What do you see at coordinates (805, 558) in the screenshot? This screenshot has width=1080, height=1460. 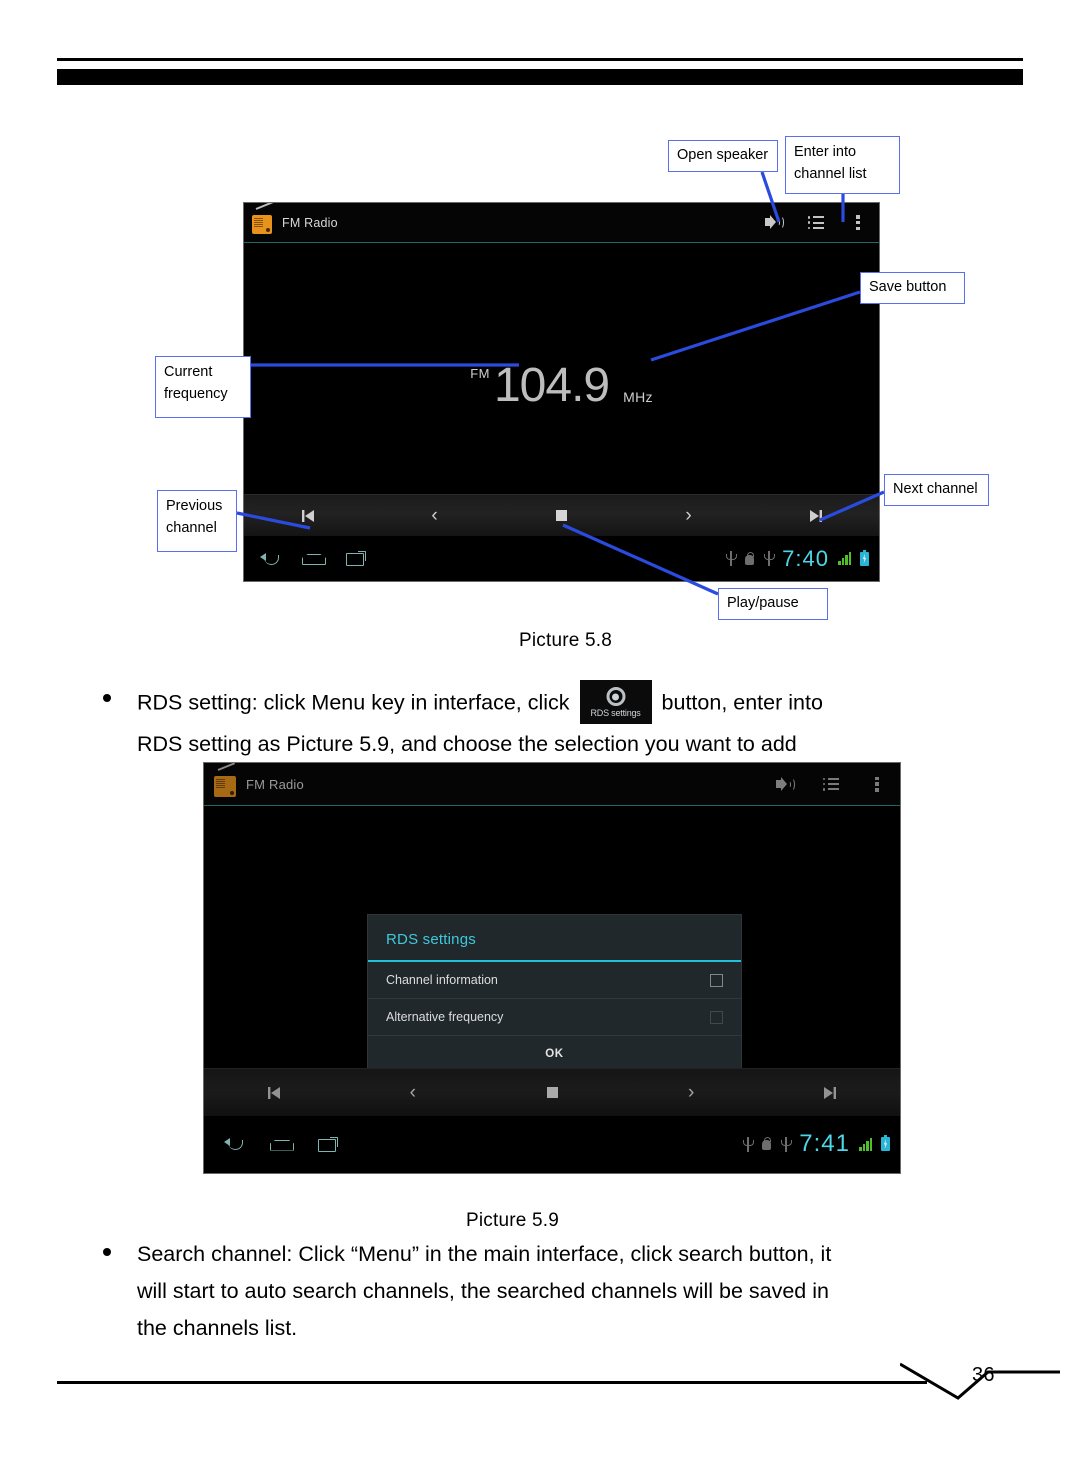 I see `status-clock: 7:40` at bounding box center [805, 558].